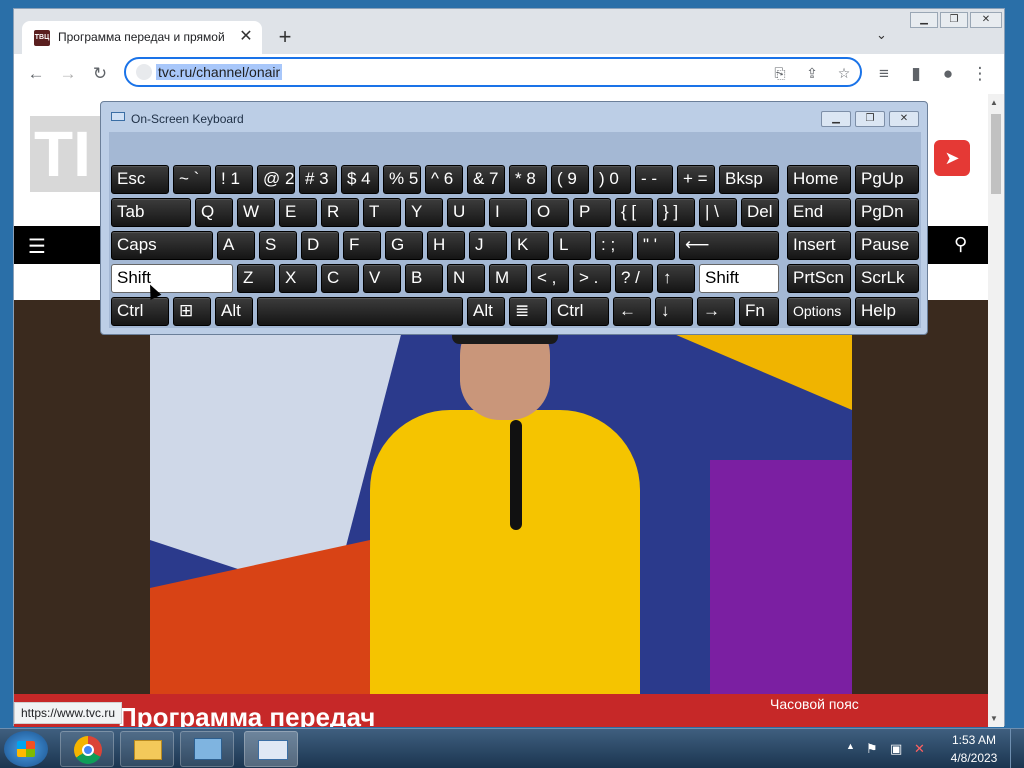 This screenshot has height=768, width=1024. What do you see at coordinates (142, 37) in the screenshot?
I see `tab-tvc: ТВЦ Программа передач и прямой э ✕` at bounding box center [142, 37].